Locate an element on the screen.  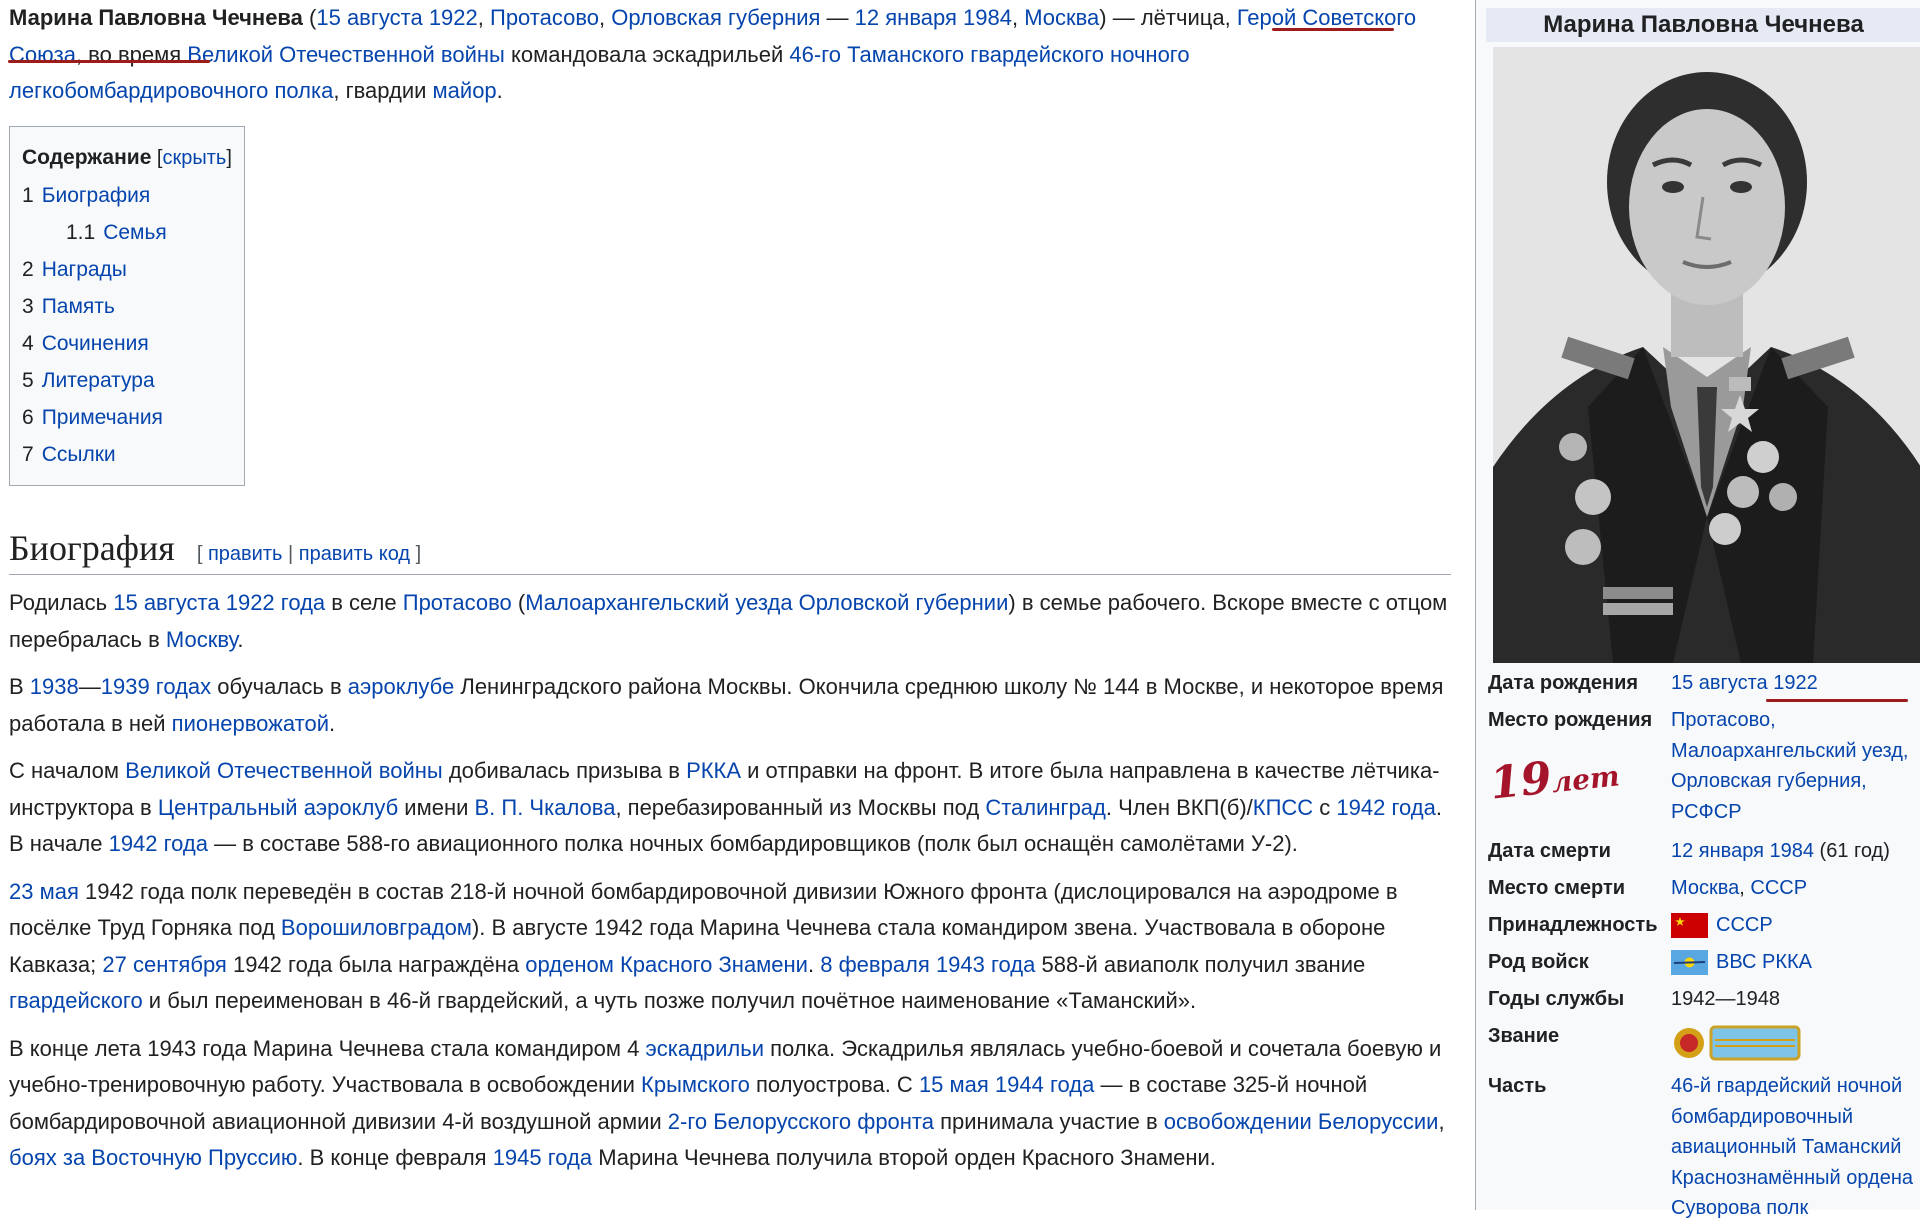
link-major: майор is located at coordinates (465, 90).